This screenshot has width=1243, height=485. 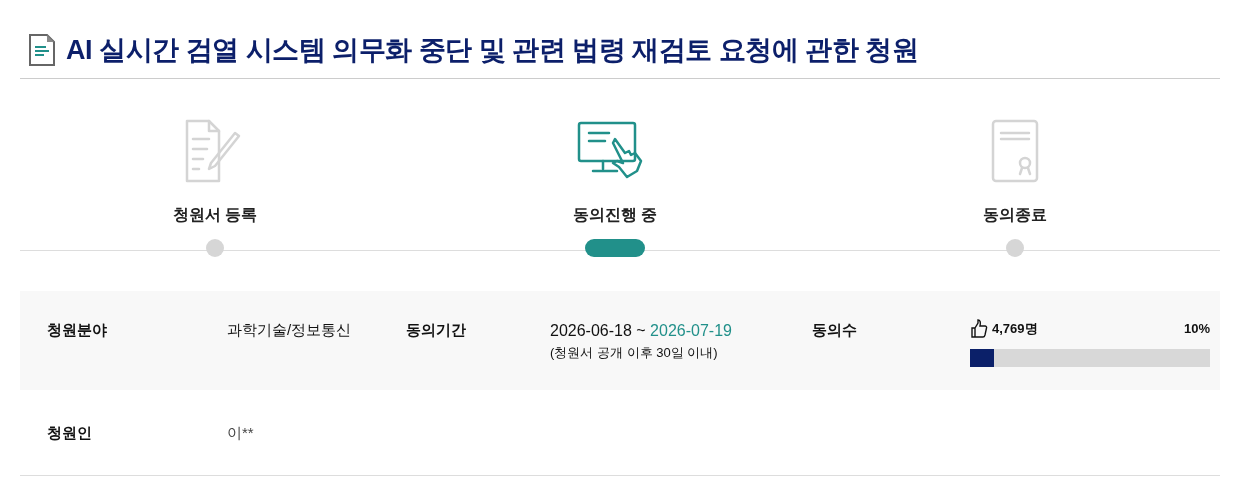 I want to click on page-title: AI 실시간 검열 시스템 의무화 중단 및 관련 법령 재검토 요청에 관한 청원, so click(x=492, y=50).